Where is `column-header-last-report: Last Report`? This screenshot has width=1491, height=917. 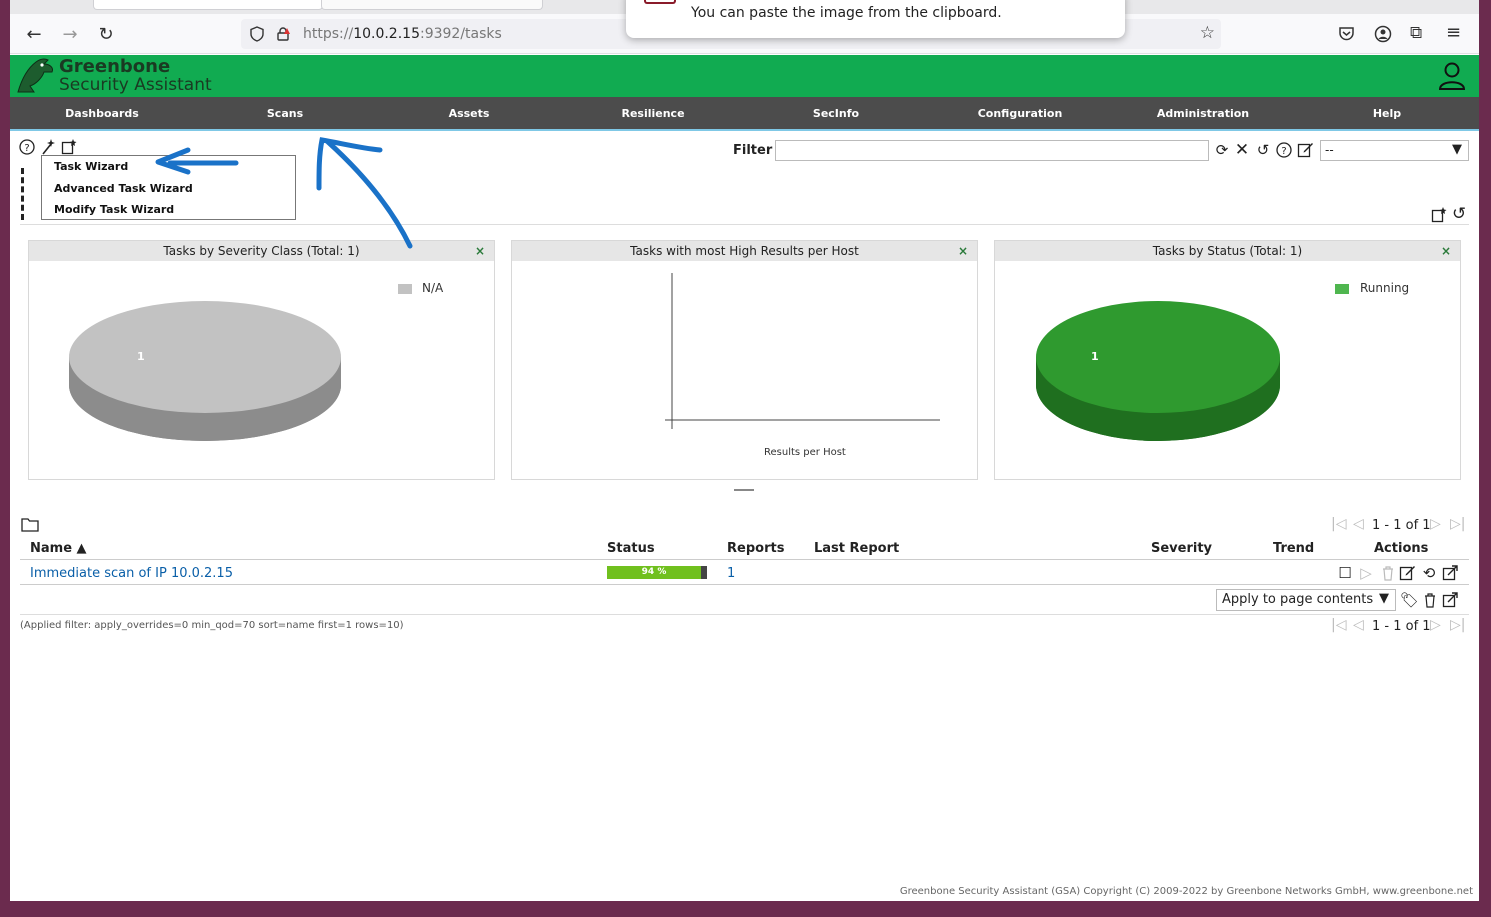
column-header-last-report: Last Report is located at coordinates (856, 548).